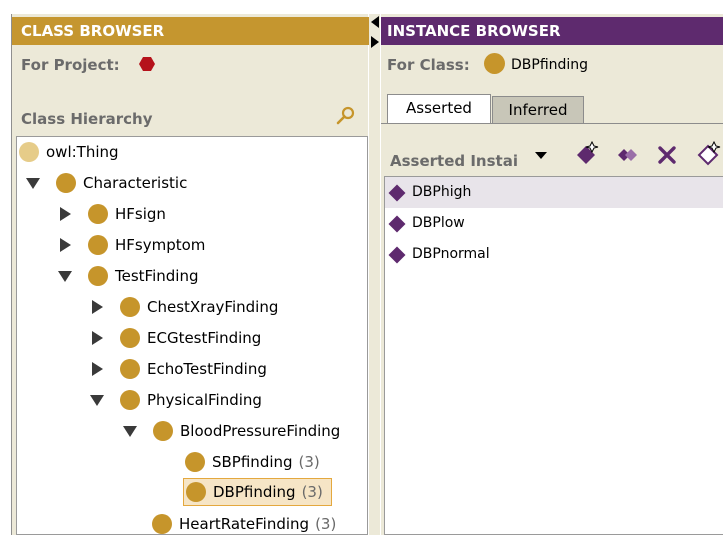 The width and height of the screenshot is (723, 535). What do you see at coordinates (550, 65) in the screenshot?
I see `selected-class-name: DBPfinding` at bounding box center [550, 65].